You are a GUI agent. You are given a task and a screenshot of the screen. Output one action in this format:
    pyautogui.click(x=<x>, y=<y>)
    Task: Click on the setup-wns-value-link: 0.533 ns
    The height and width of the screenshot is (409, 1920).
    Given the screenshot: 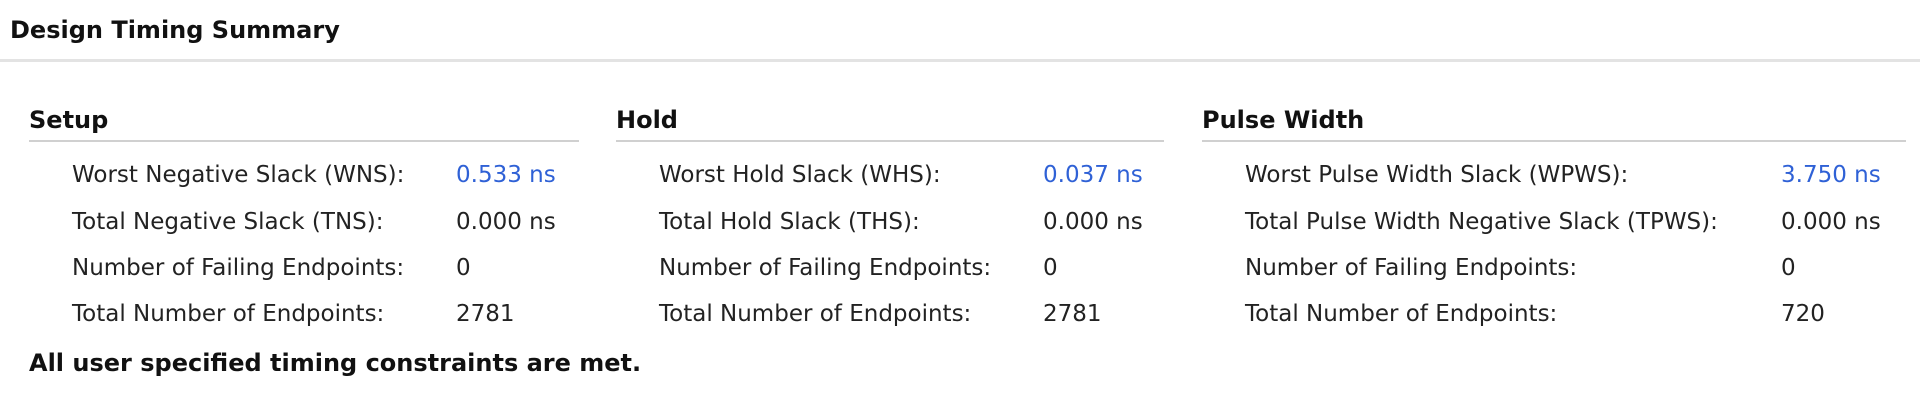 What is the action you would take?
    pyautogui.click(x=506, y=175)
    